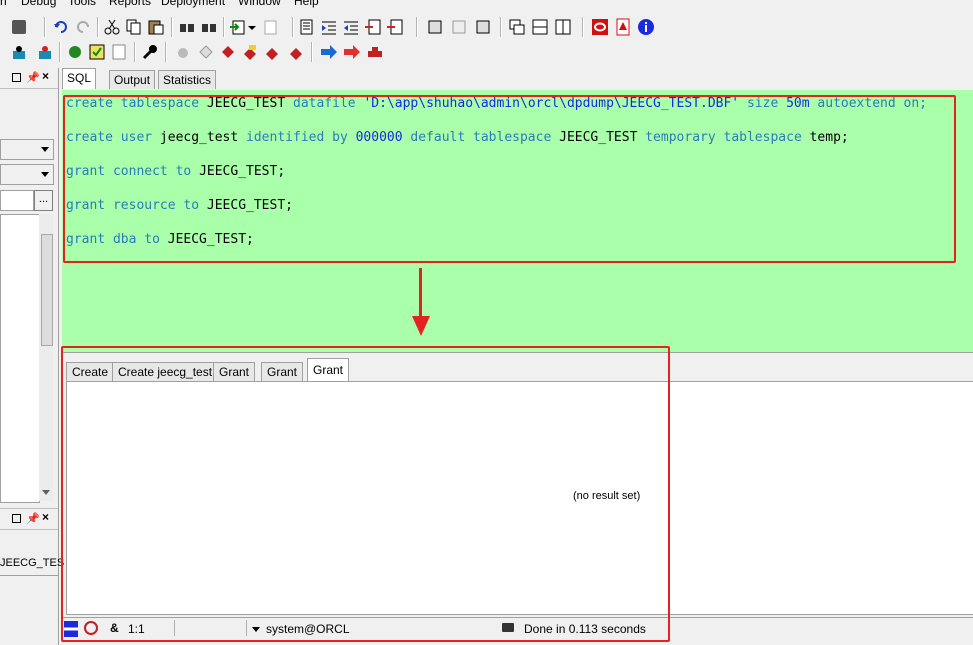  Describe the element at coordinates (46, 199) in the screenshot. I see `filter-icon` at that location.